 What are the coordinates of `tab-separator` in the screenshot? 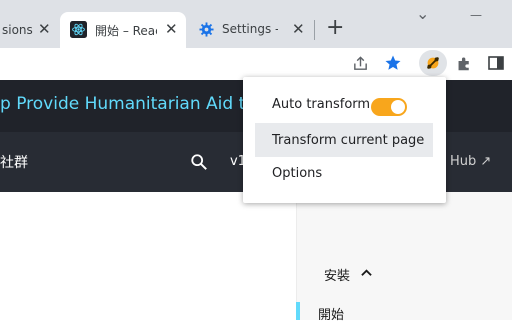 It's located at (314, 30).